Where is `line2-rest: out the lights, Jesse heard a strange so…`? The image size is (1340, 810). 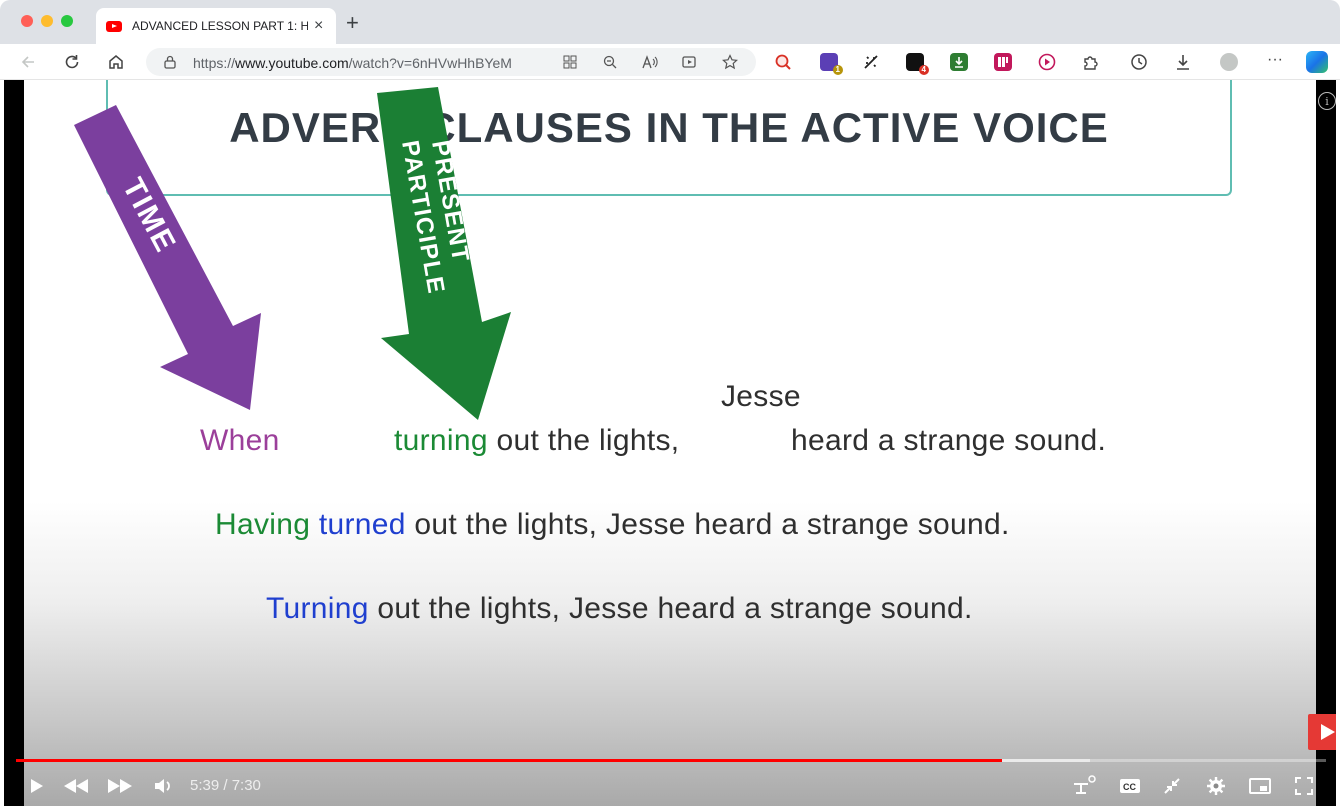 line2-rest: out the lights, Jesse heard a strange so… is located at coordinates (712, 524).